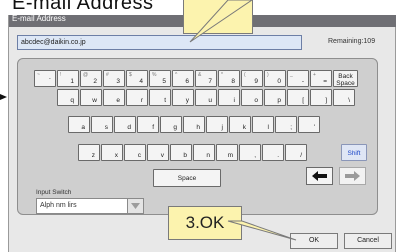 Image resolution: width=396 pixels, height=252 pixels. Describe the element at coordinates (139, 155) in the screenshot. I see `key-label: c` at that location.